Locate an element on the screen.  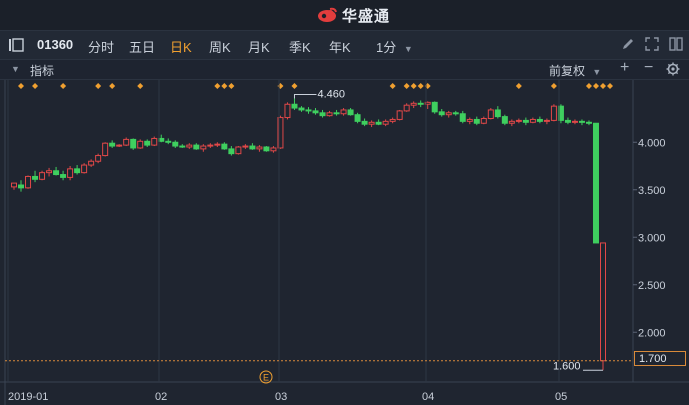
tab-five-day: 五日 is located at coordinates (142, 46).